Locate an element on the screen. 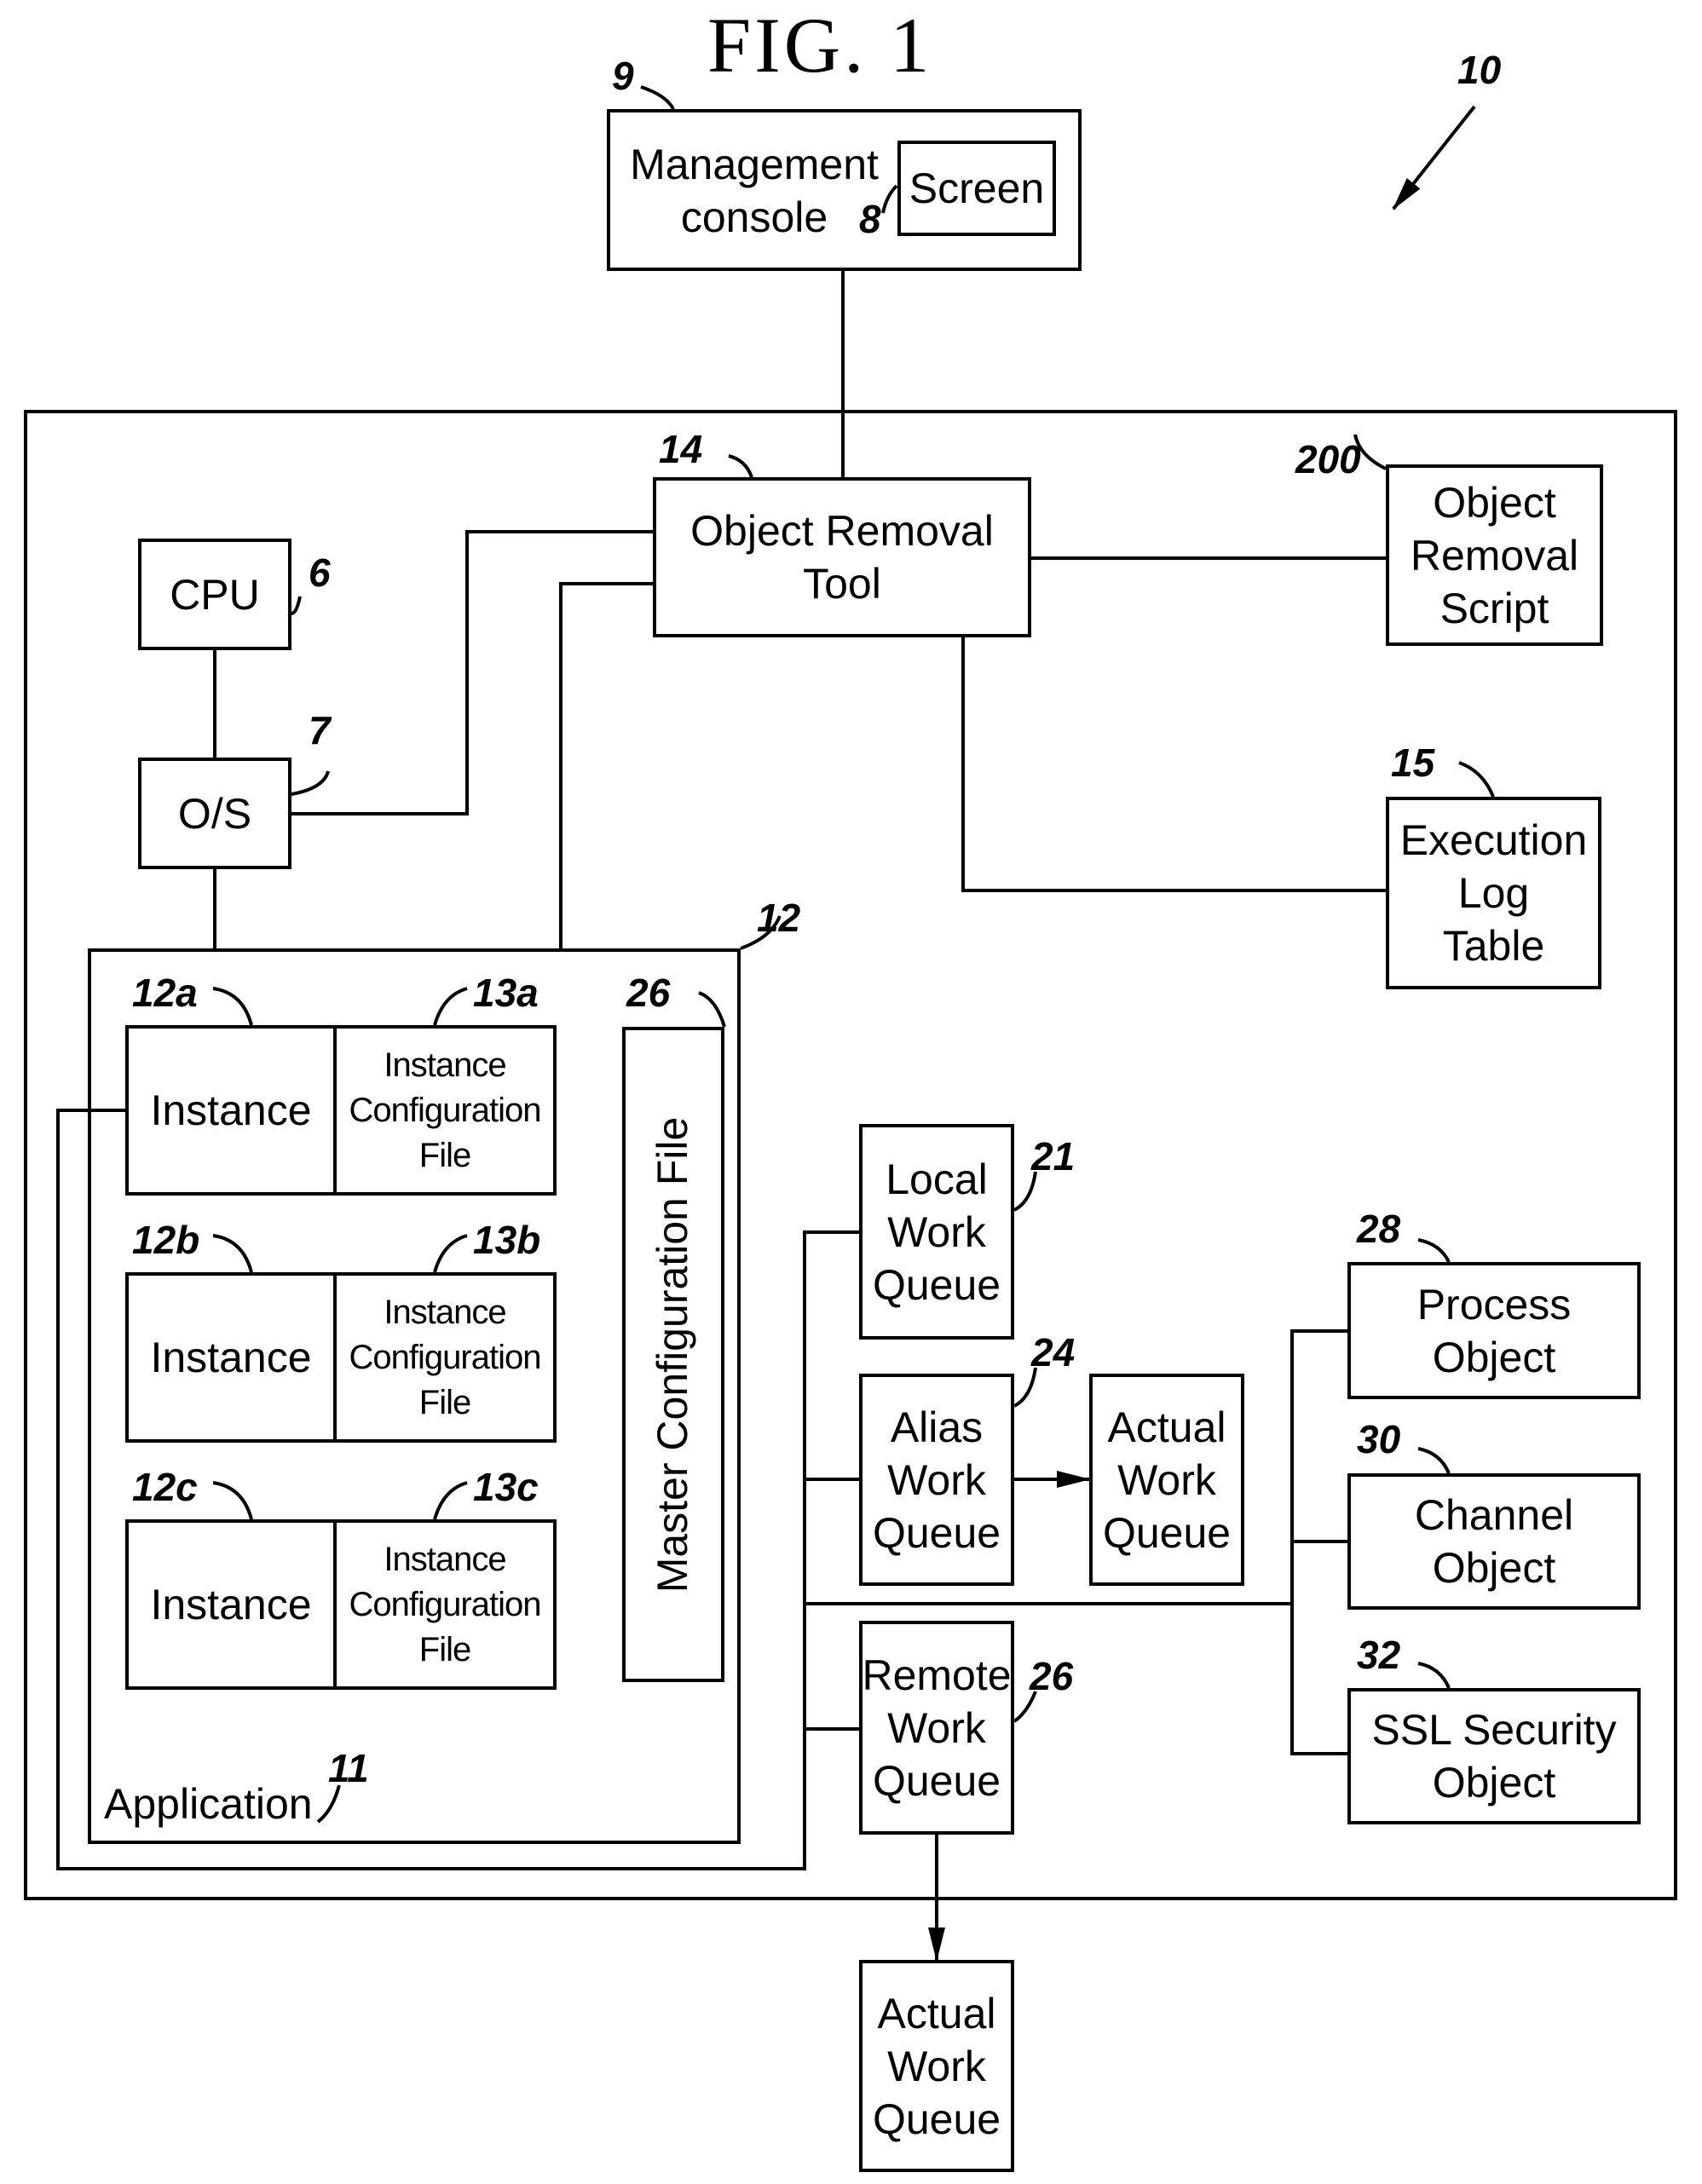 The width and height of the screenshot is (1702, 2184). execution-log-table-ref: 15 is located at coordinates (1413, 762).